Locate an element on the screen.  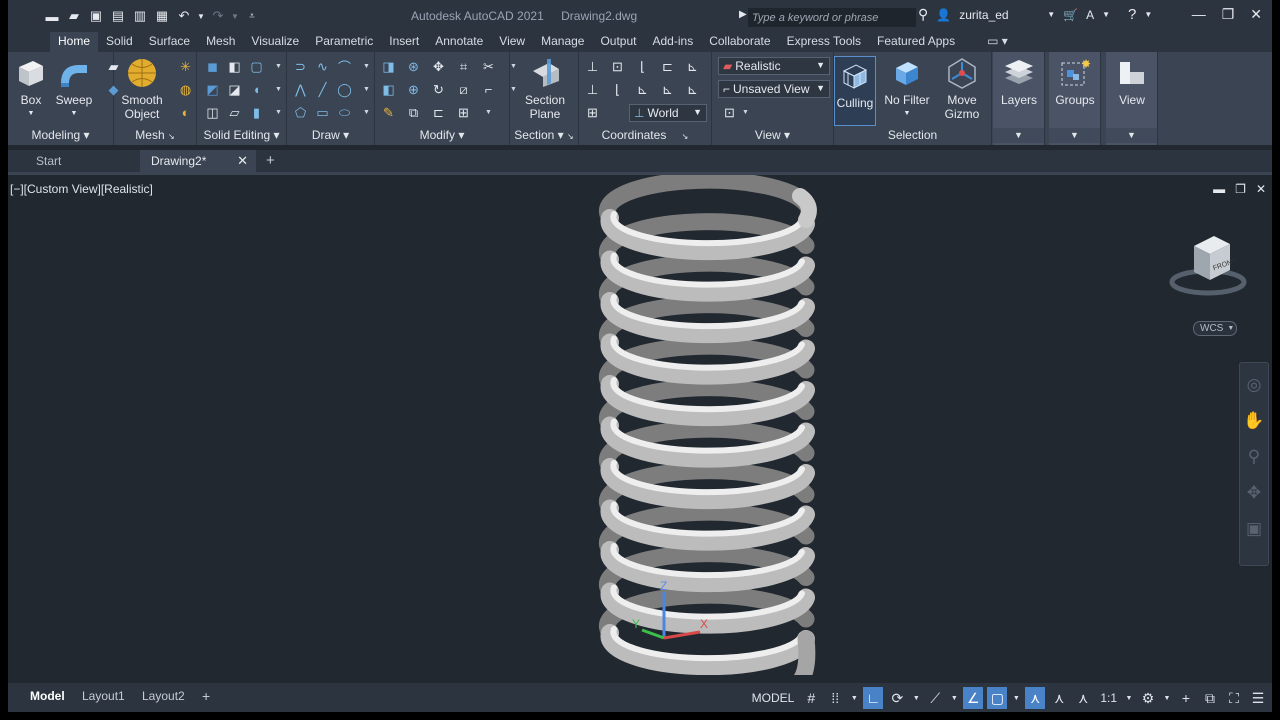
ucs-previous-icon: ⌊ is located at coordinates (617, 89).